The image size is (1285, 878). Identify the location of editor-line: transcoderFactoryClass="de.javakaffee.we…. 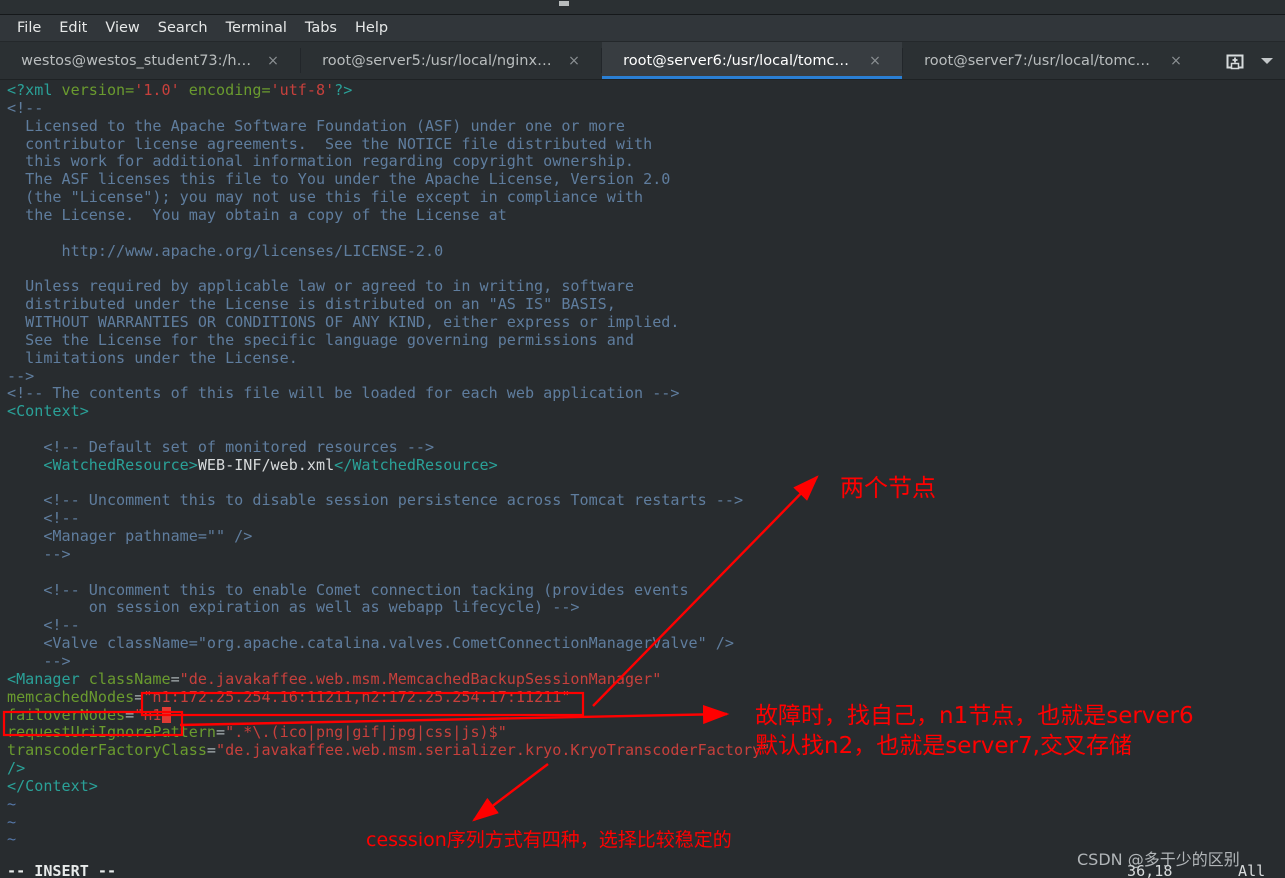
(642, 750).